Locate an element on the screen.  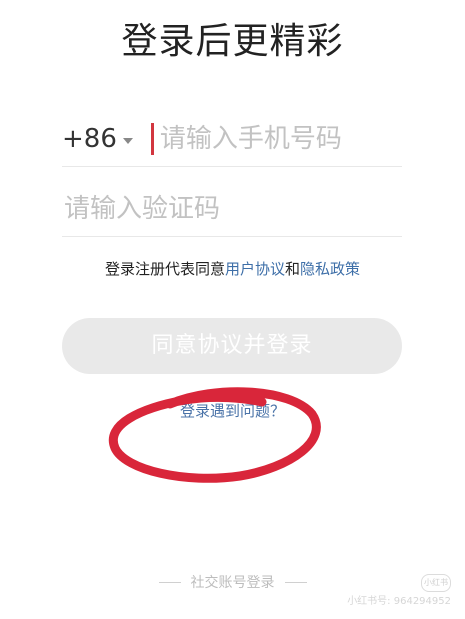
social-login-label: 社交账号登录 is located at coordinates (233, 582).